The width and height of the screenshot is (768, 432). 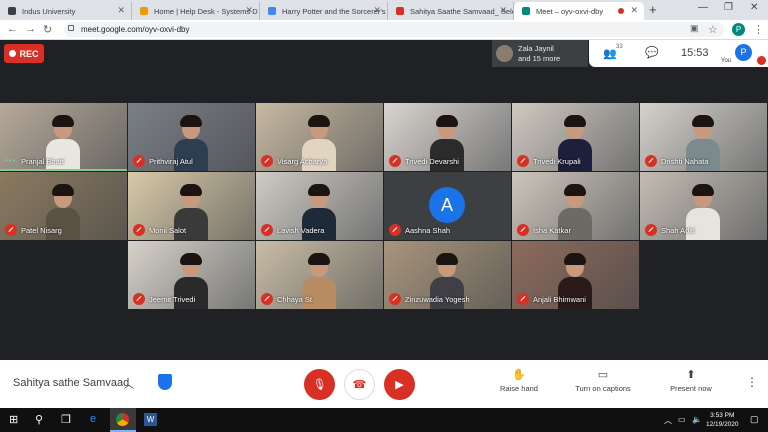 What do you see at coordinates (319, 275) in the screenshot?
I see `participant-tile: Chhaya St.` at bounding box center [319, 275].